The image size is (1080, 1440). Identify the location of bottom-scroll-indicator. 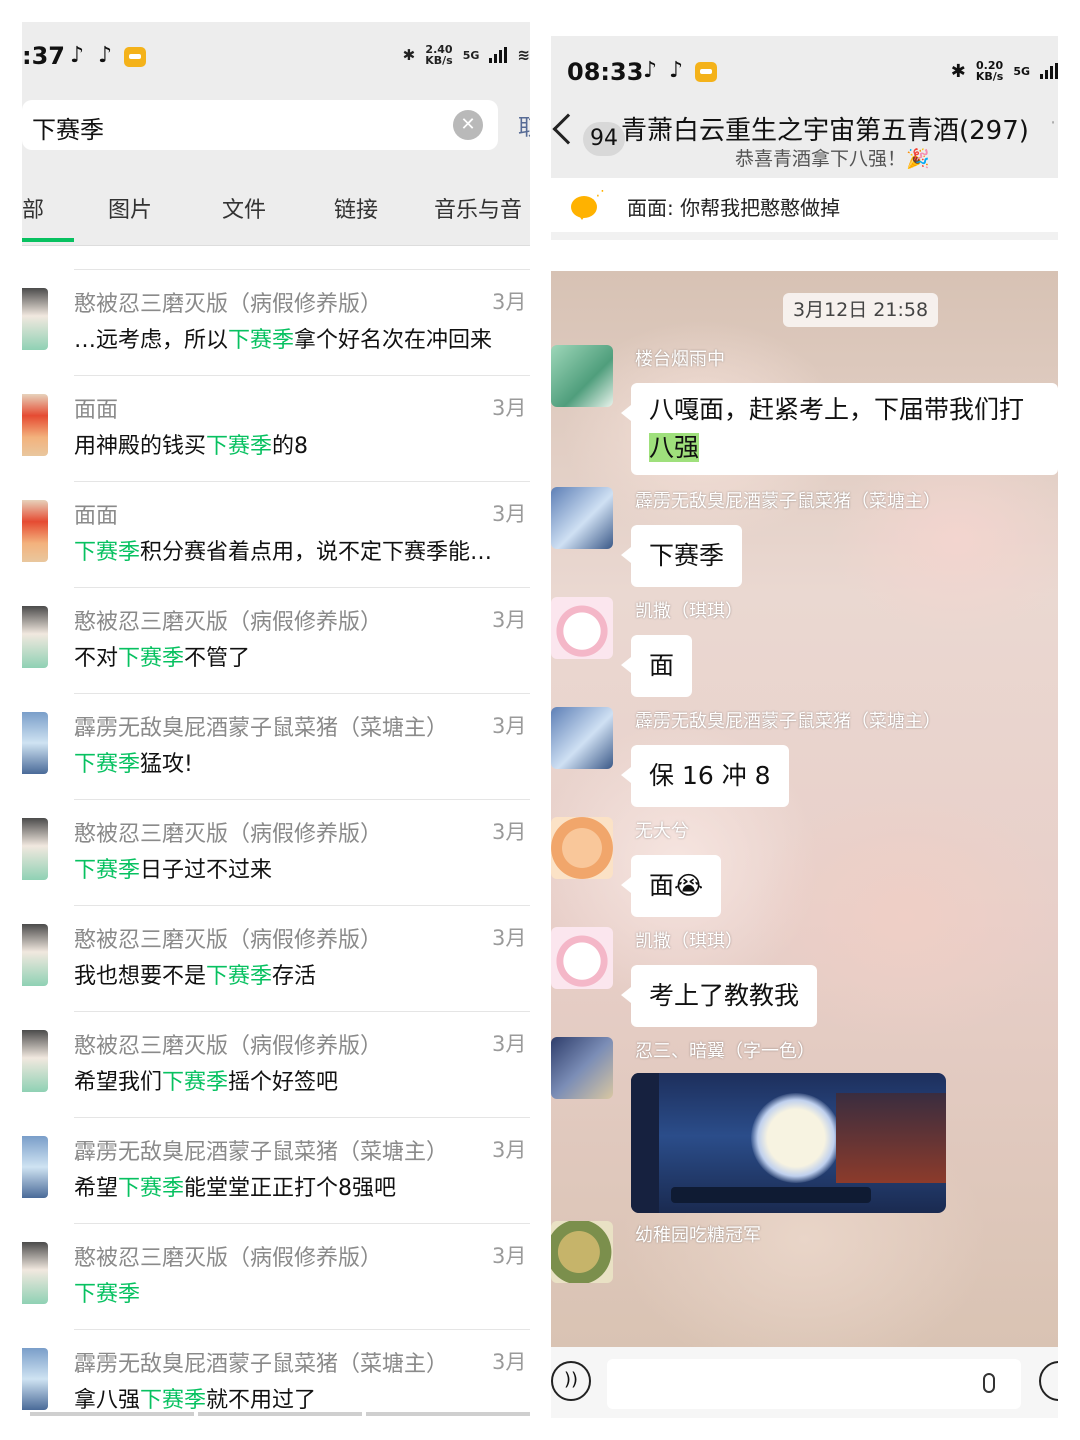
(280, 1414).